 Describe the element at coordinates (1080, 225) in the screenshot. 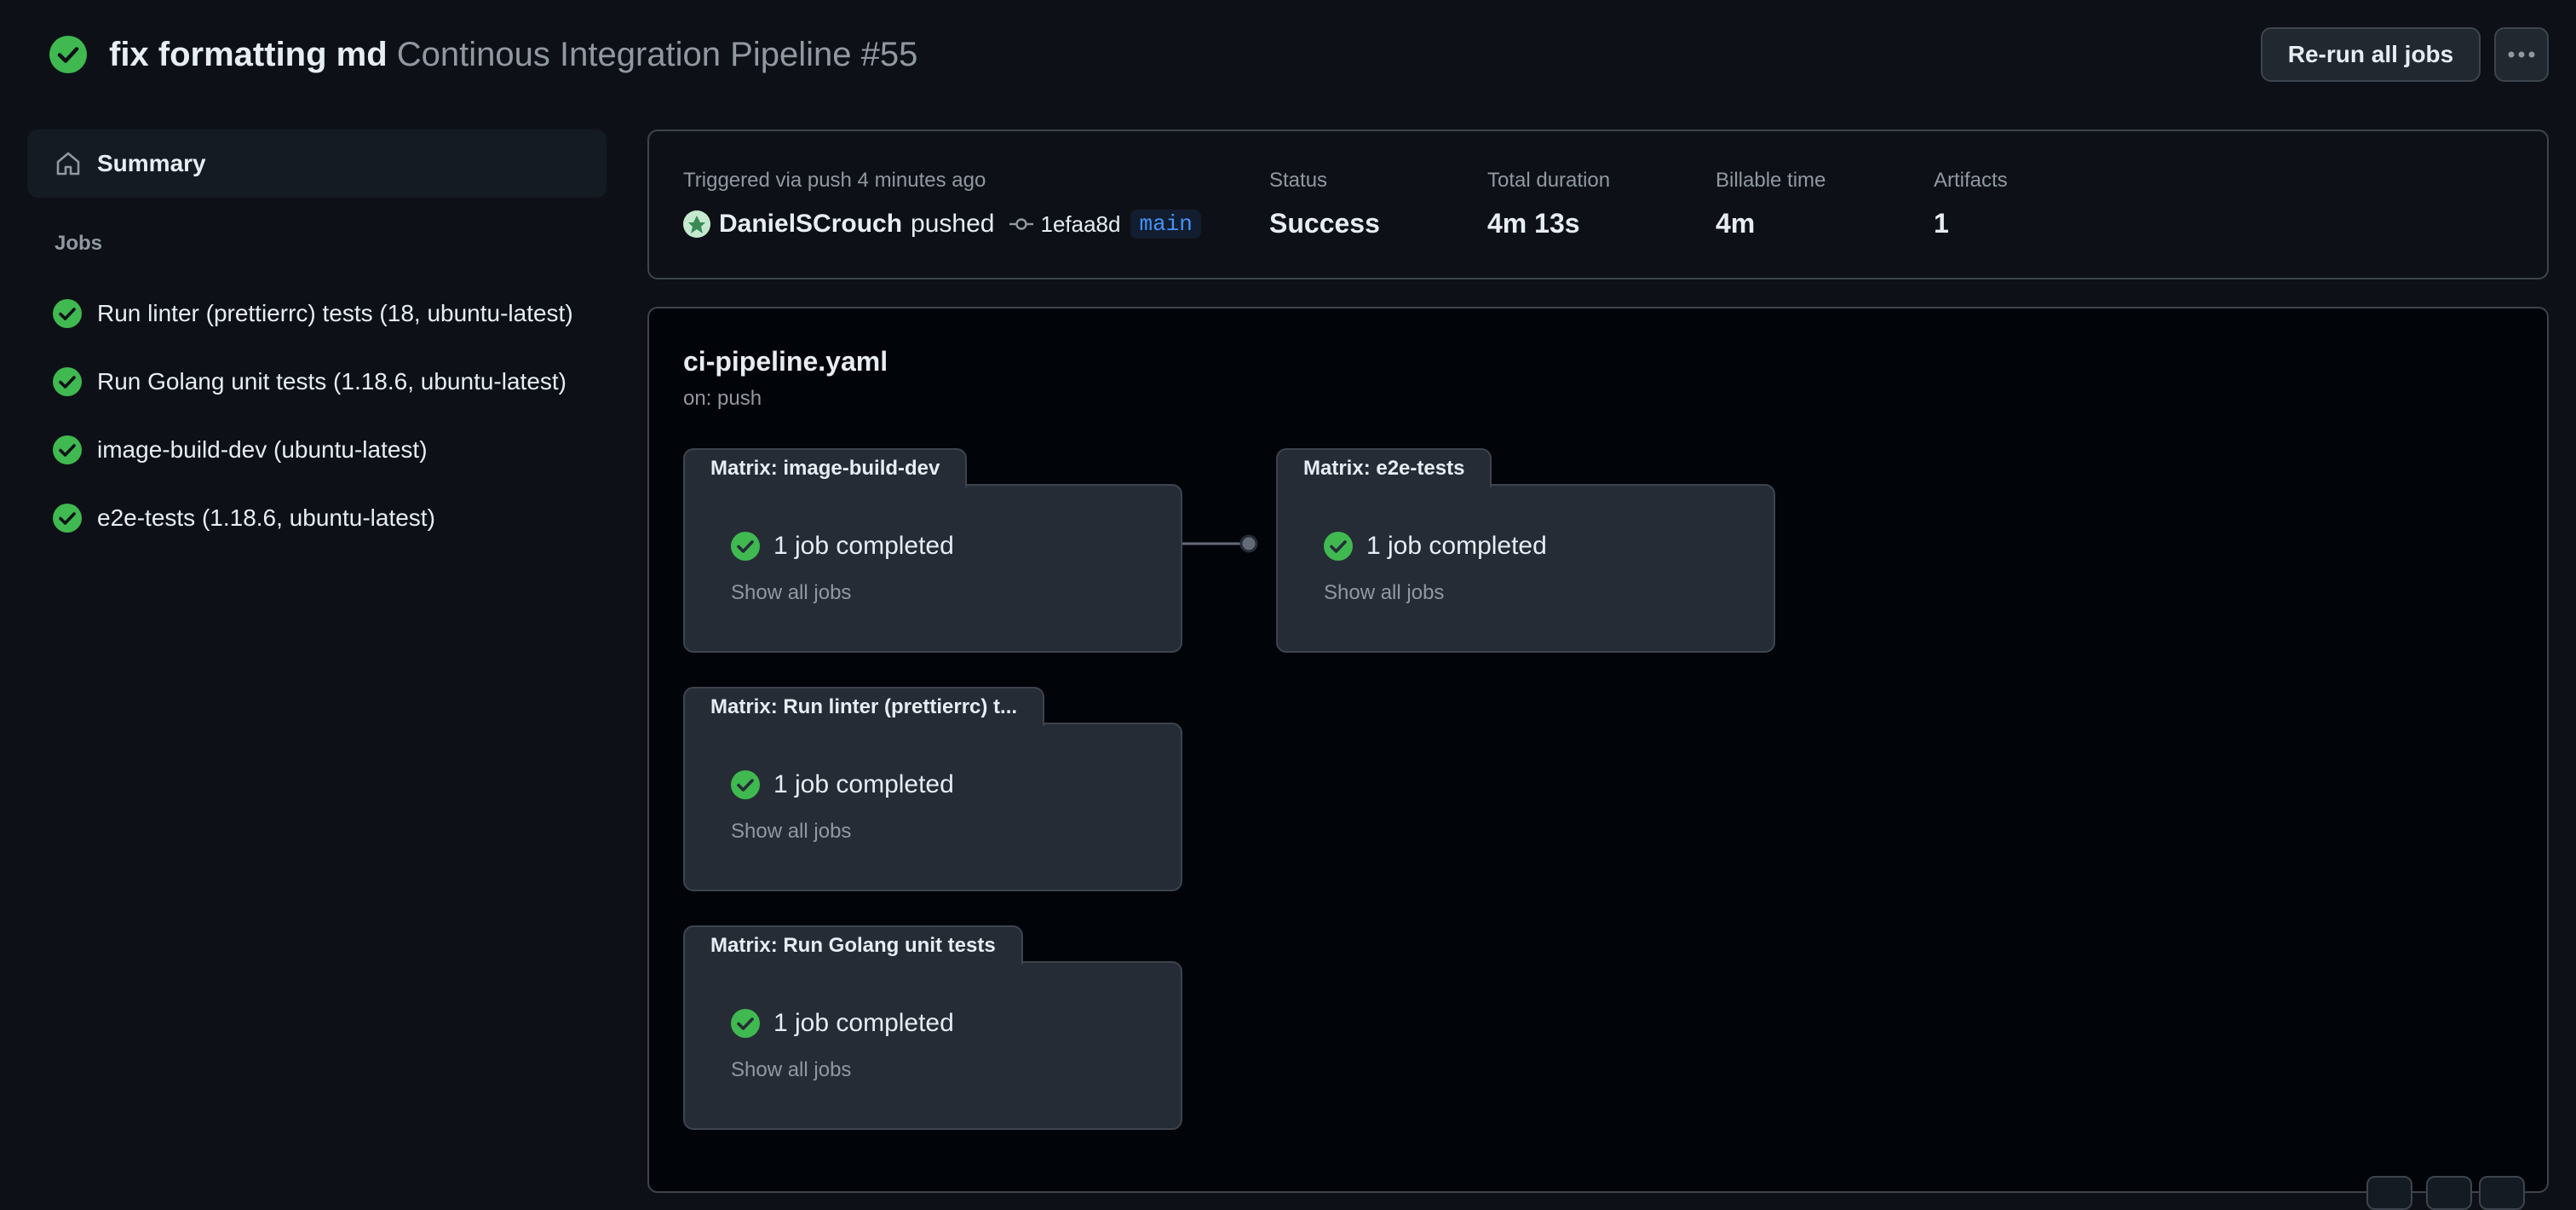

I see `commit-sha-link: 1efaa8d` at that location.